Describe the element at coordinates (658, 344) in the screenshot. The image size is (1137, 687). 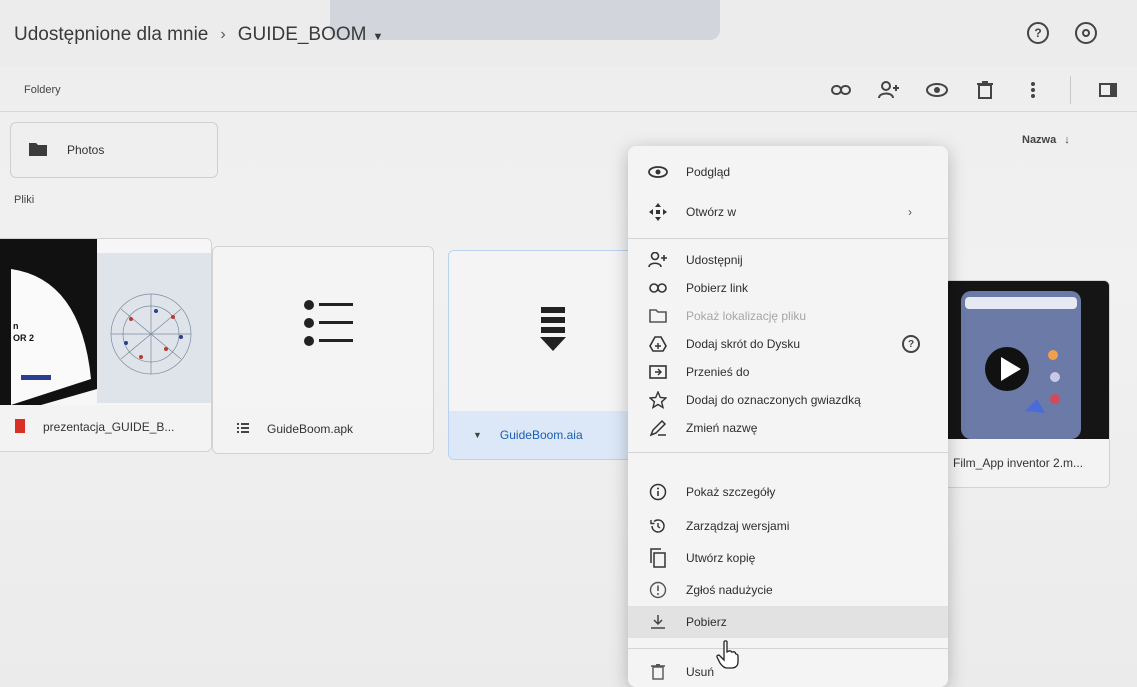
I see `drive-shortcut-icon` at that location.